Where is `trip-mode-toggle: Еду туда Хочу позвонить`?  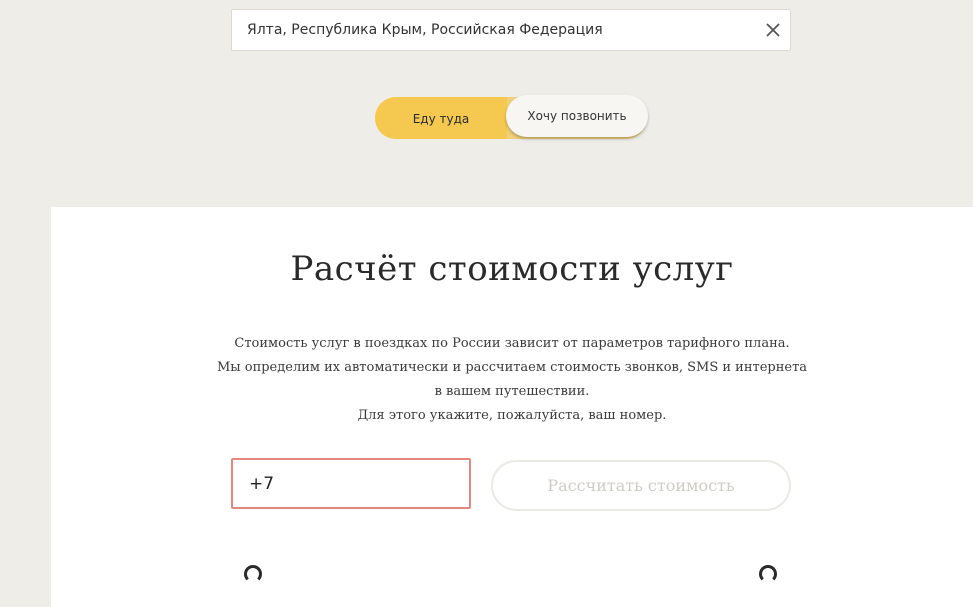
trip-mode-toggle: Еду туда Хочу позвонить is located at coordinates (511, 117).